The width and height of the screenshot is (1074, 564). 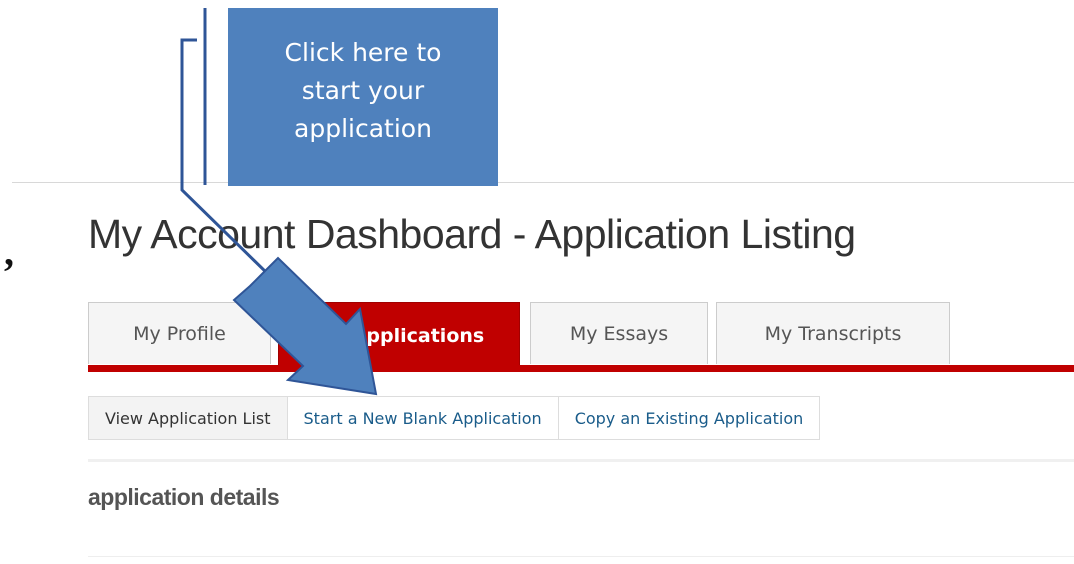 I want to click on callout-line-1: Click here to, so click(x=363, y=52).